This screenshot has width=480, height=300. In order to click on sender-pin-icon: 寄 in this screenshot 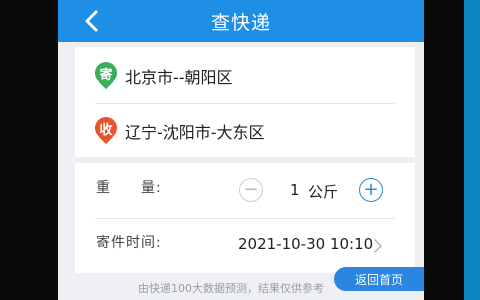, I will do `click(106, 76)`.